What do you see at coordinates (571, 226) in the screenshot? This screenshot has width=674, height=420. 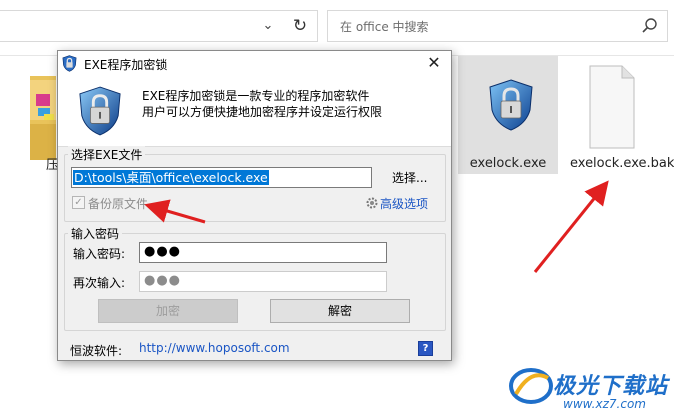 I see `arrow-to-bak-file` at bounding box center [571, 226].